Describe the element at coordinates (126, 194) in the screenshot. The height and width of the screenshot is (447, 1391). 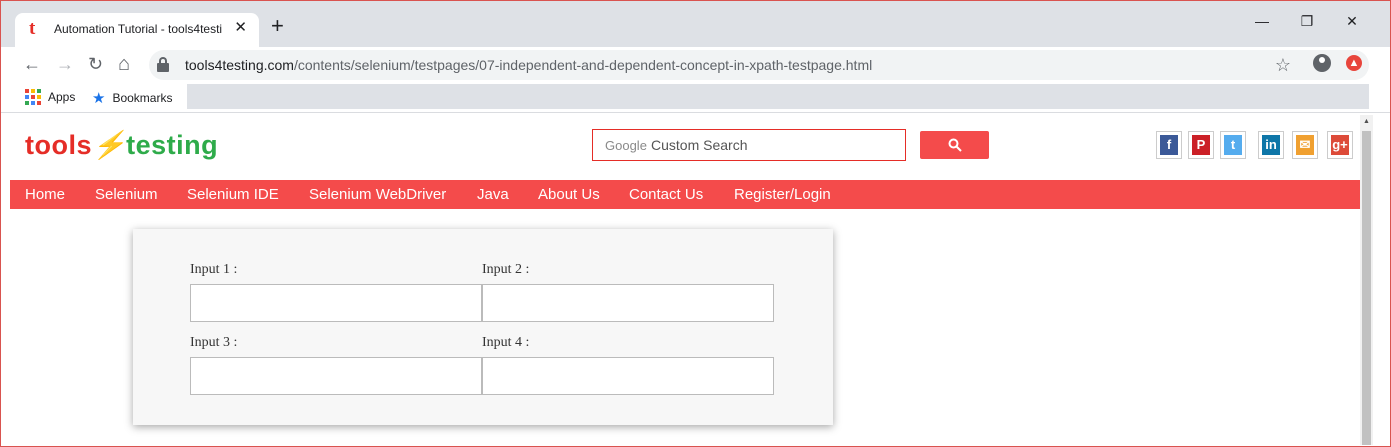
I see `nav-selenium: Selenium` at that location.